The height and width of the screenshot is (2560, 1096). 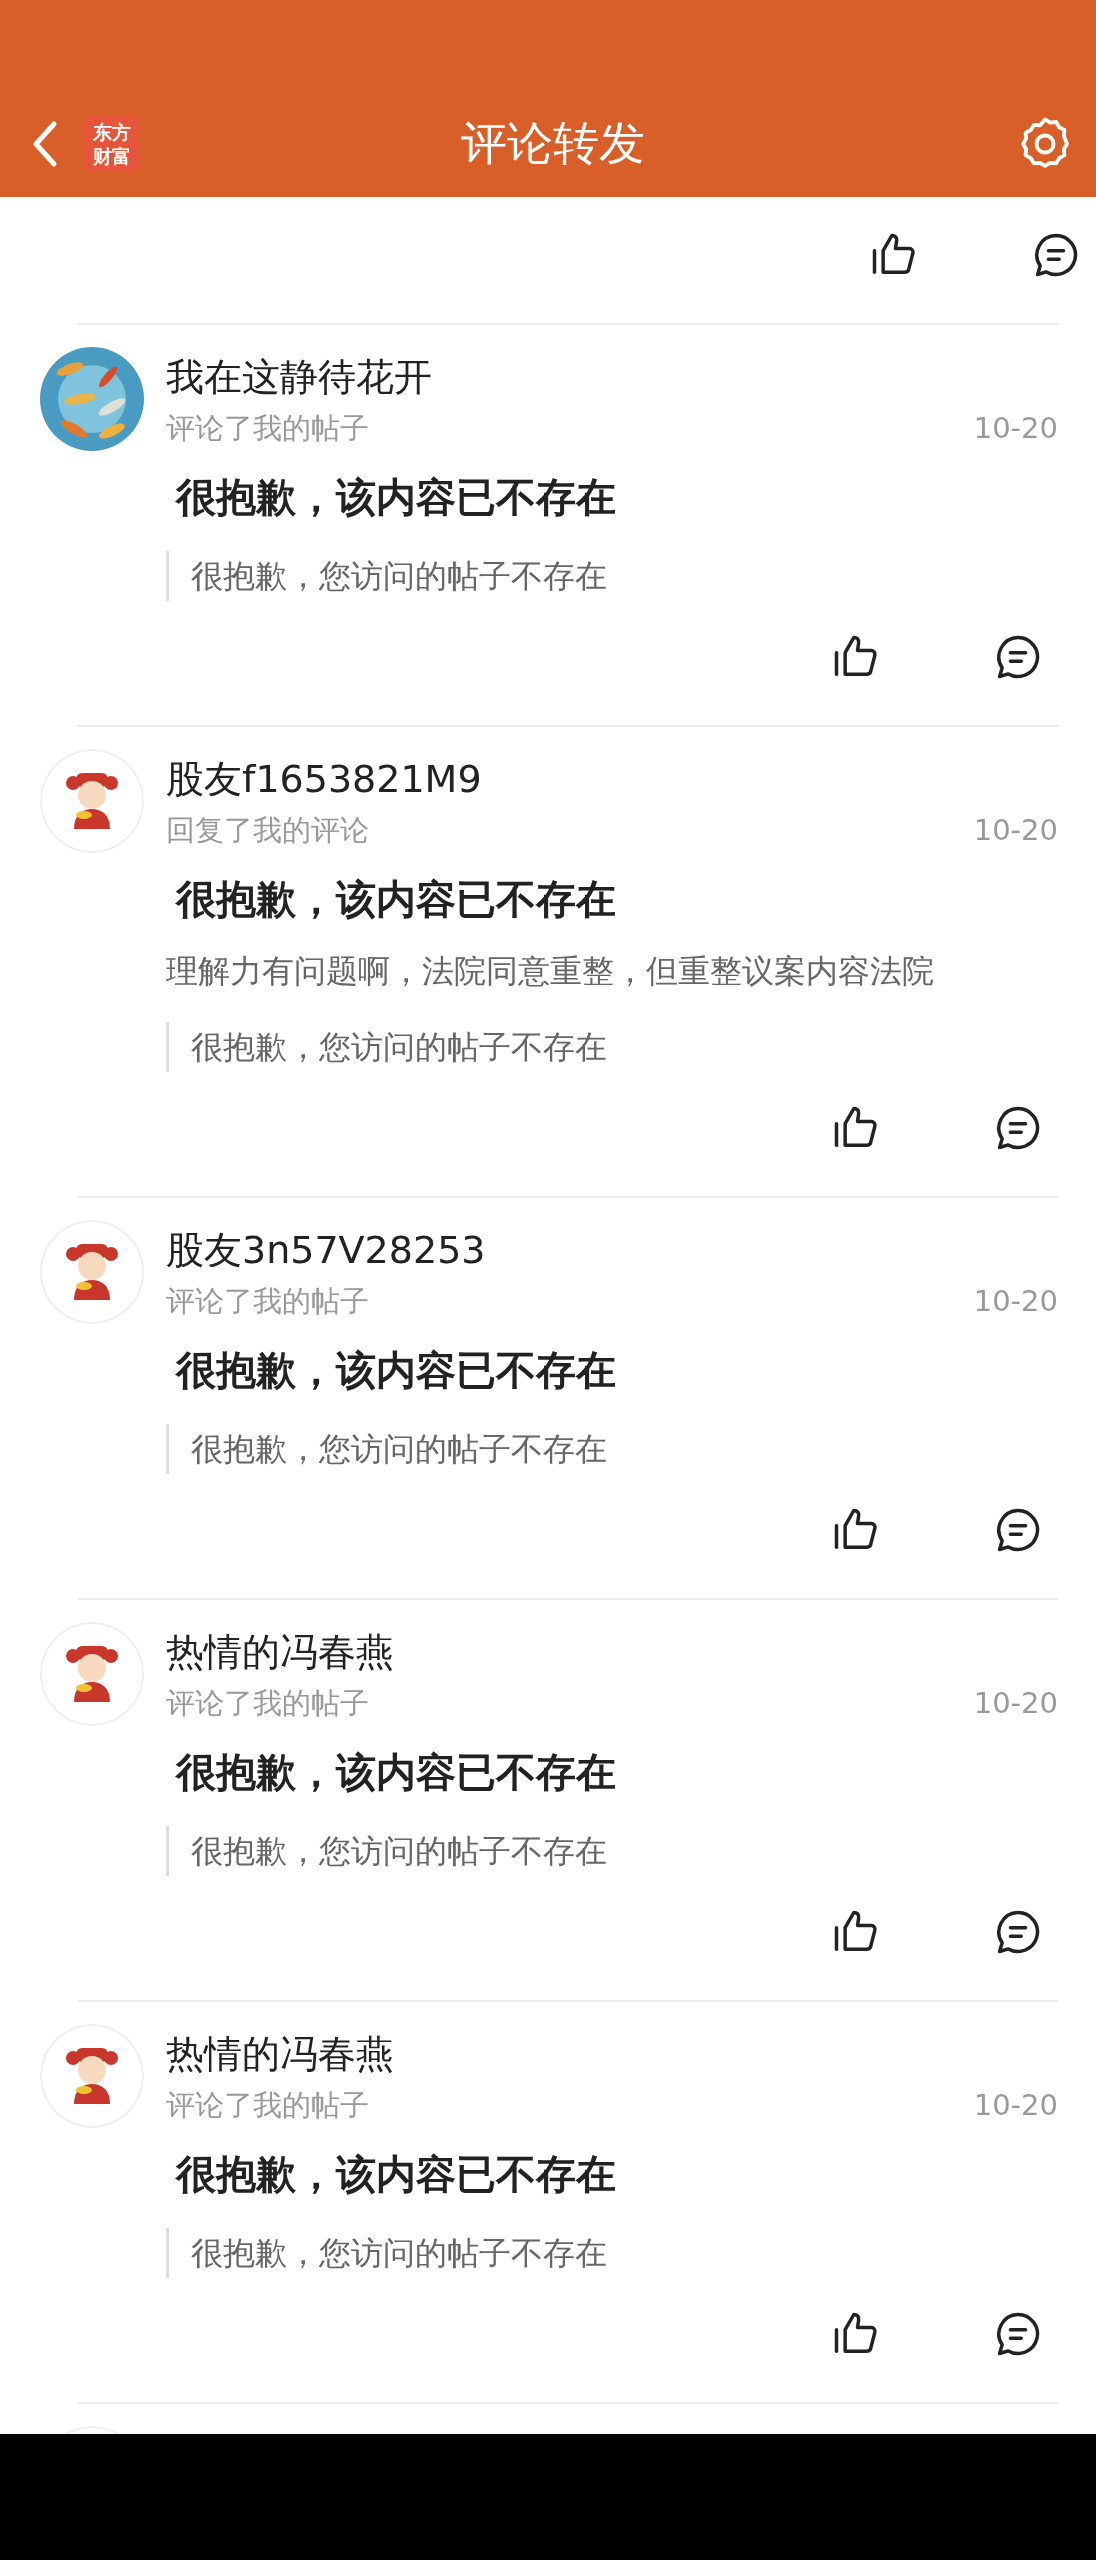 I want to click on user-name: 股友3n57V28253, so click(x=612, y=1250).